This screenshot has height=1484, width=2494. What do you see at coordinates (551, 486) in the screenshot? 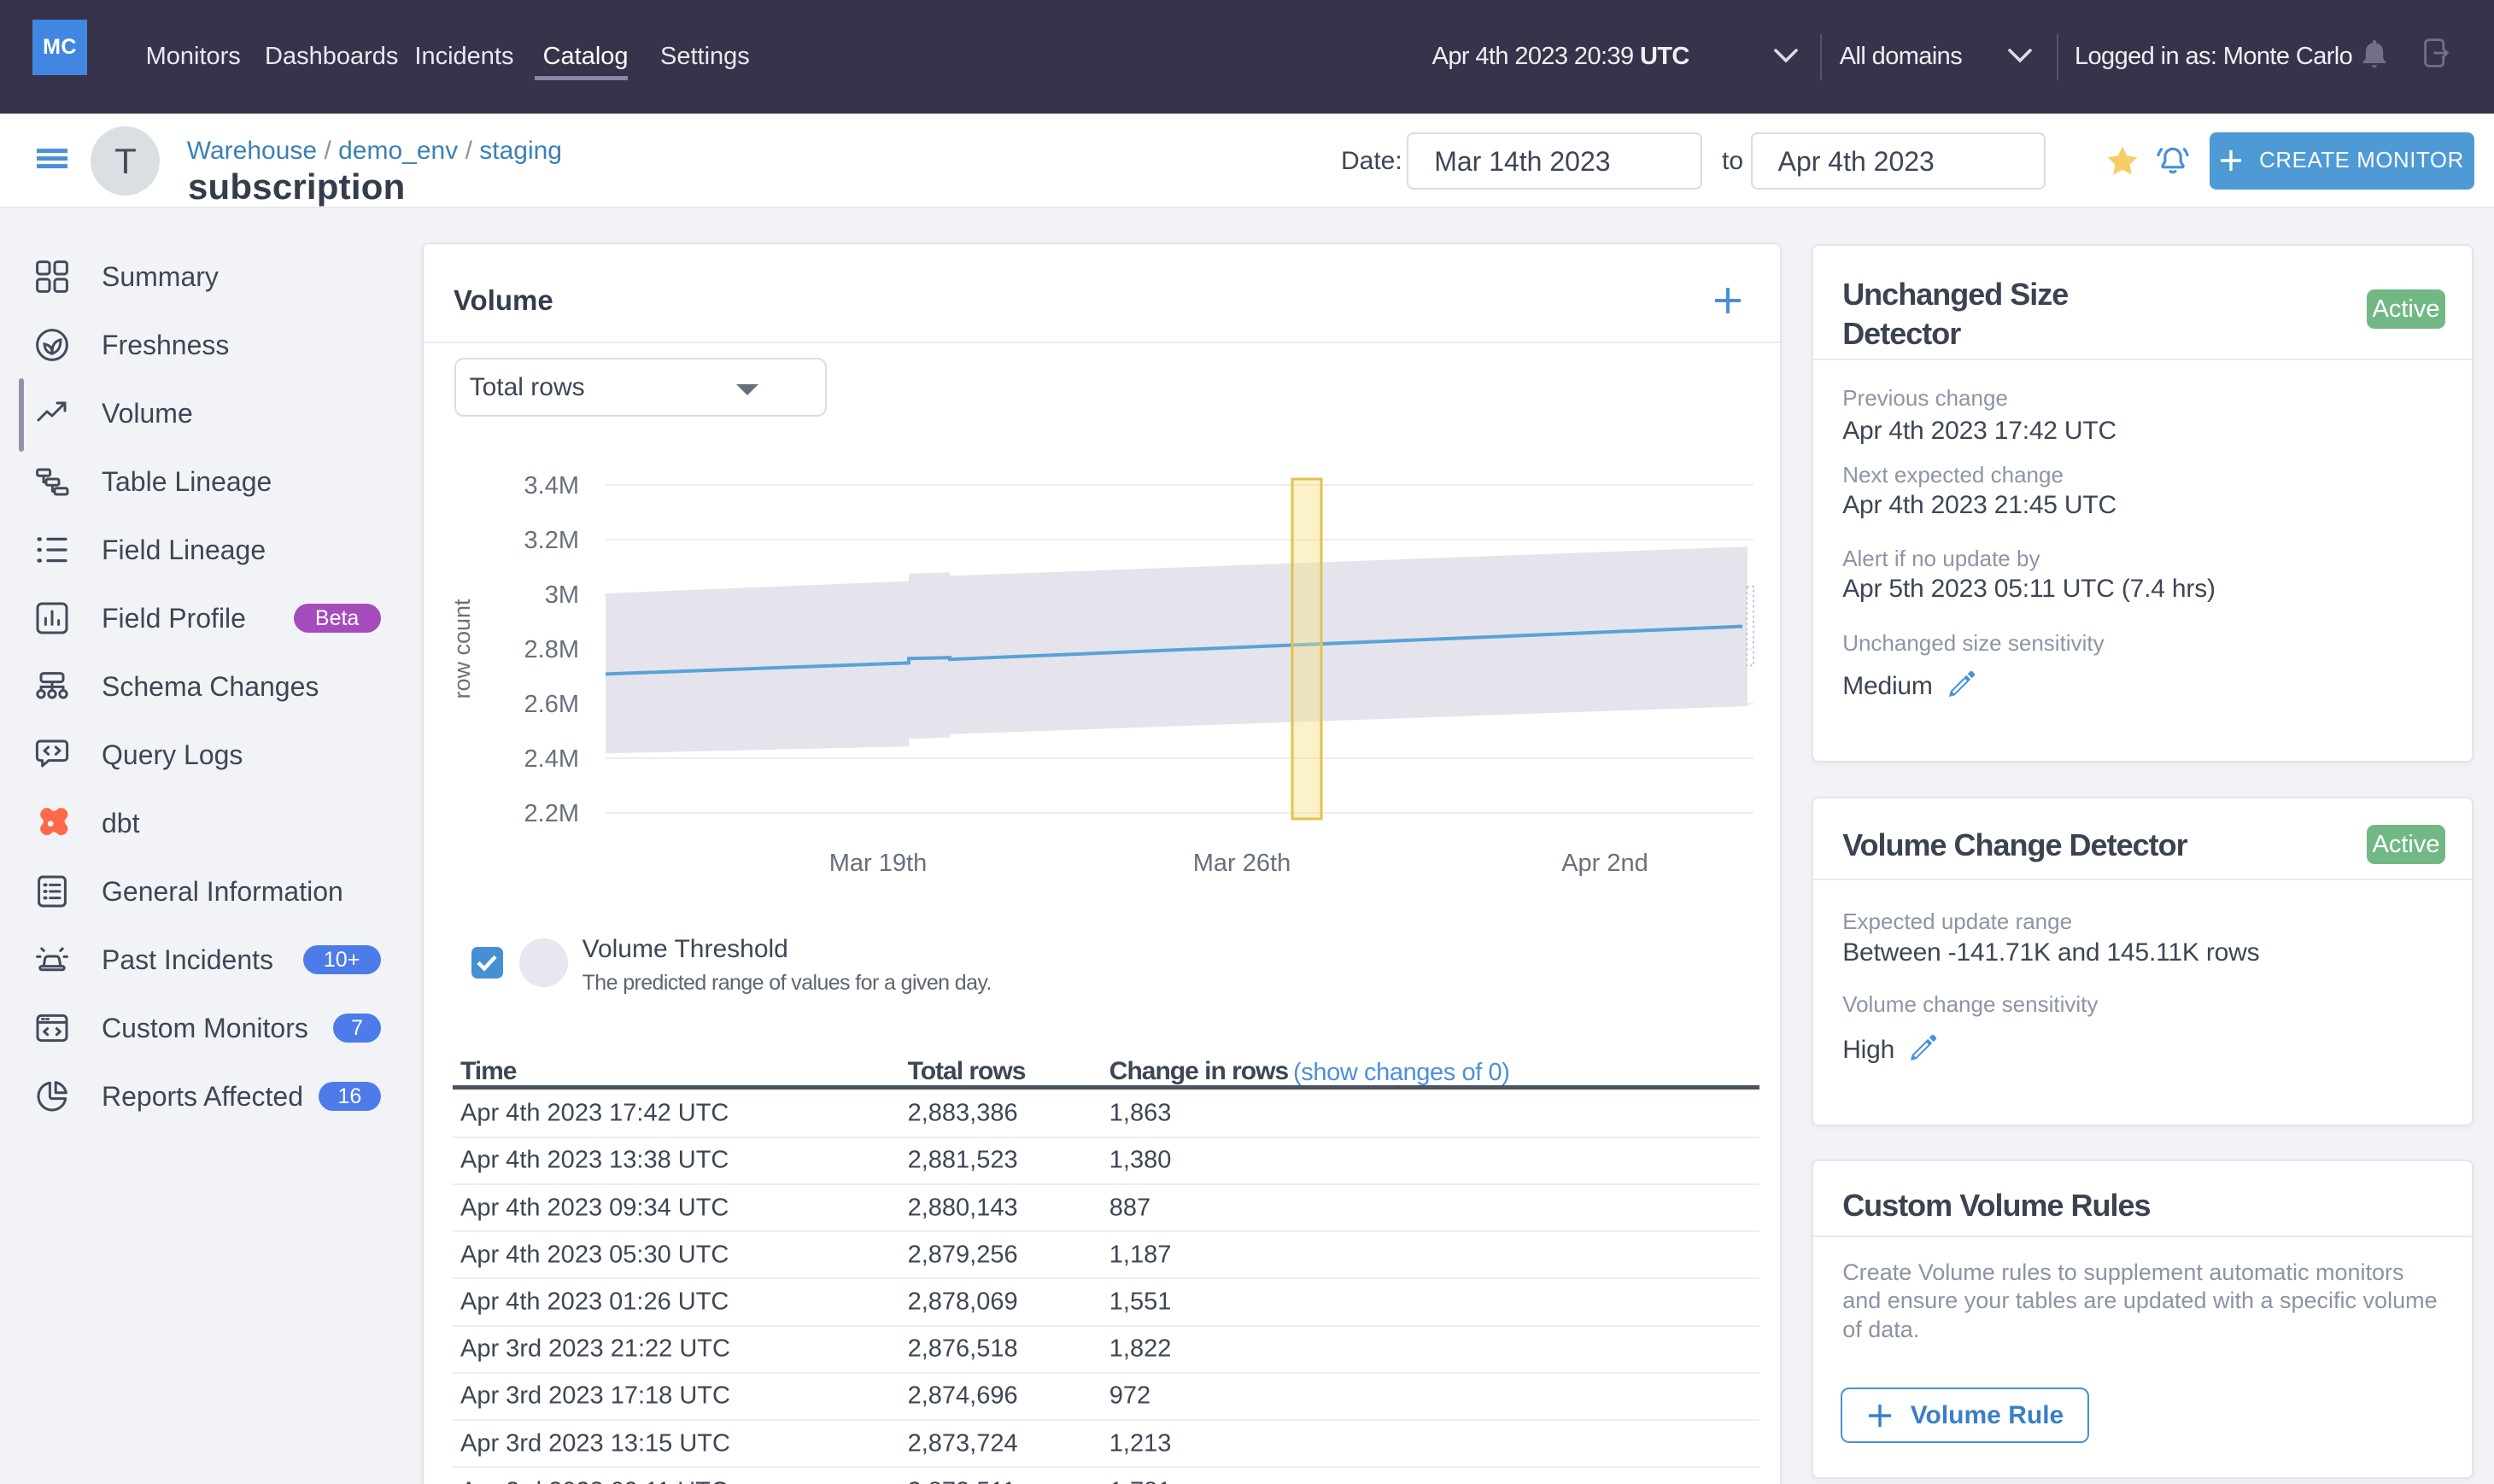
I see `svg-text: 3.4M` at bounding box center [551, 486].